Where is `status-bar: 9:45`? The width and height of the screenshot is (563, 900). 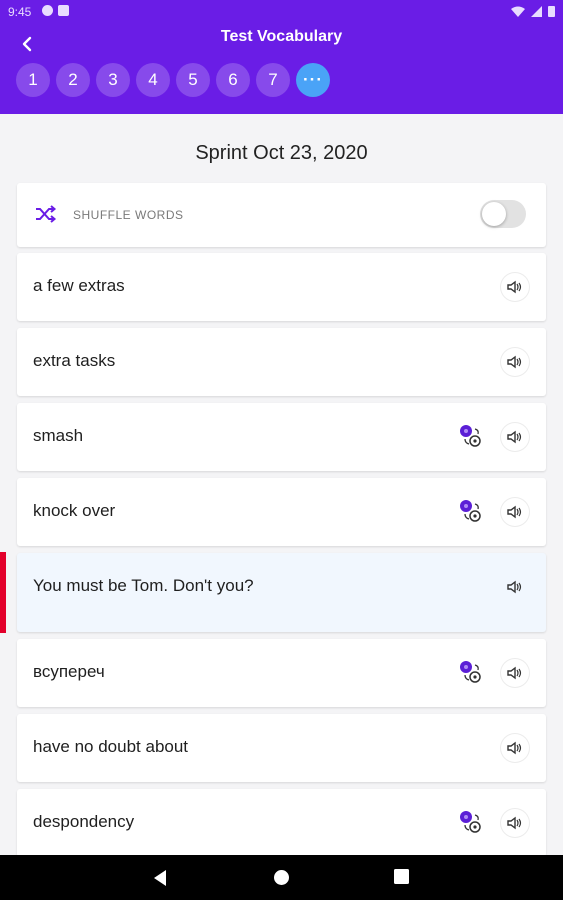
status-bar: 9:45 is located at coordinates (281, 12).